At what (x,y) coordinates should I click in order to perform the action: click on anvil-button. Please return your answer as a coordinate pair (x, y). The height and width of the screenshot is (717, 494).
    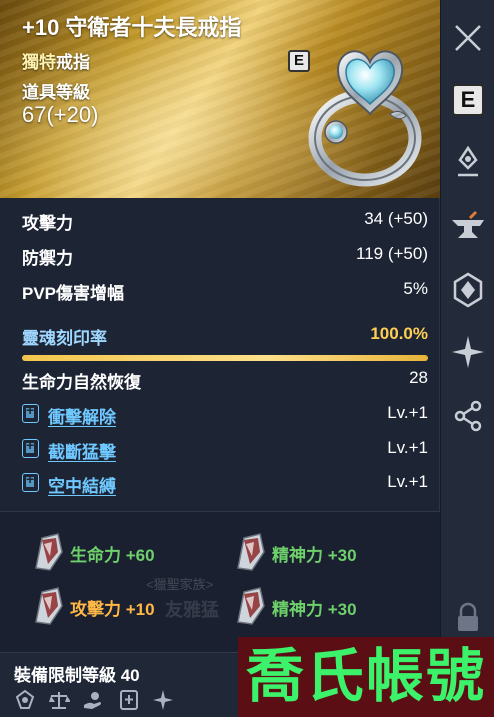
    Looking at the image, I should click on (468, 228).